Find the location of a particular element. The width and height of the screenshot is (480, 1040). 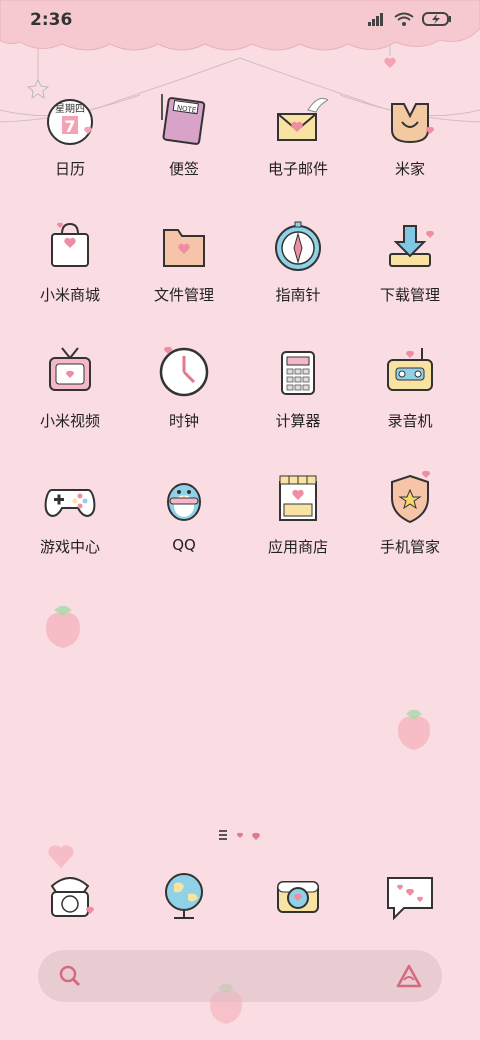

app-label: 游戏中心 is located at coordinates (69, 547).